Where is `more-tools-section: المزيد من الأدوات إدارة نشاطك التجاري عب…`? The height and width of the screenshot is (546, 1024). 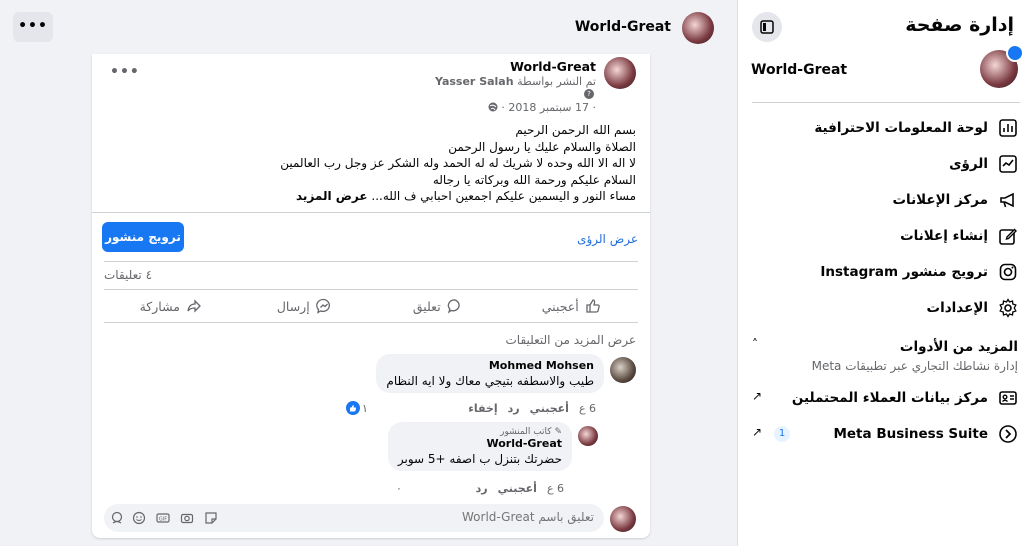 more-tools-section: المزيد من الأدوات إدارة نشاطك التجاري عب… is located at coordinates (886, 357).